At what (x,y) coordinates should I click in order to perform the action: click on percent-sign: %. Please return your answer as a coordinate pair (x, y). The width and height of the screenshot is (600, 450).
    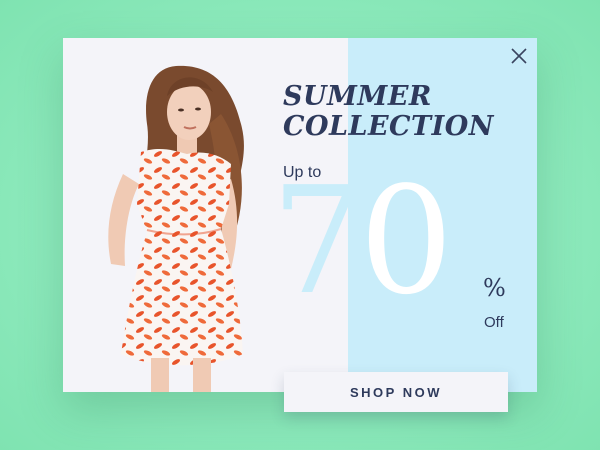
    Looking at the image, I should click on (494, 288).